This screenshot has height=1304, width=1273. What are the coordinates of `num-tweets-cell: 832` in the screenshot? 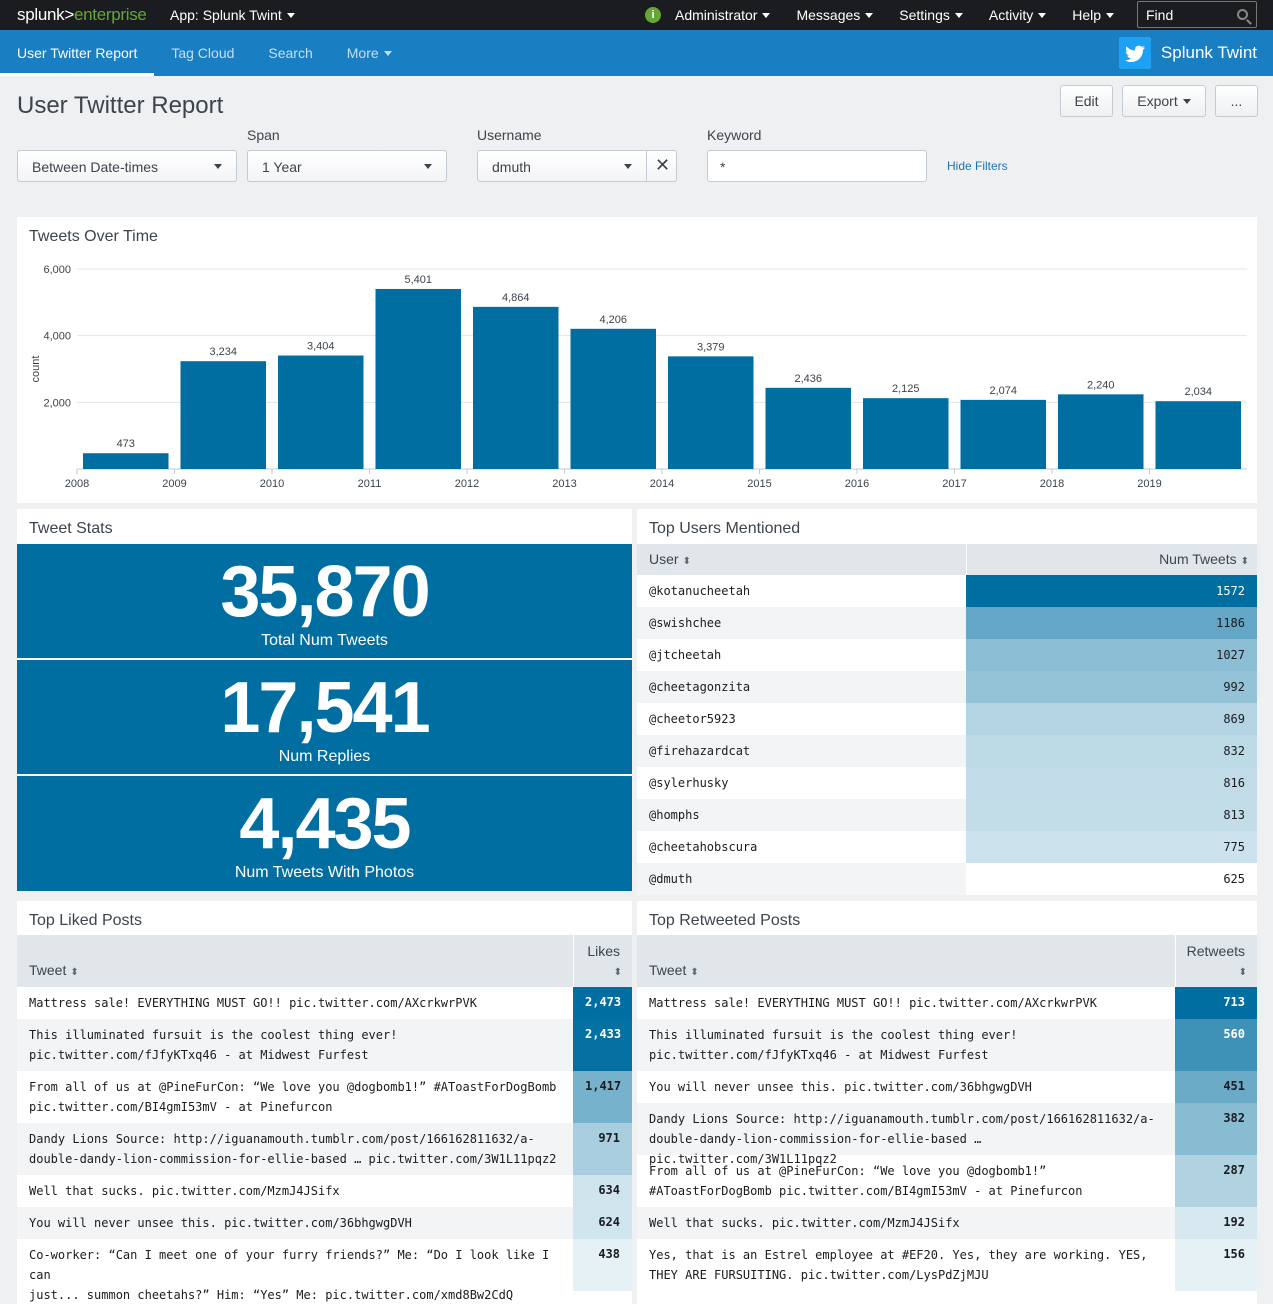 It's located at (1111, 751).